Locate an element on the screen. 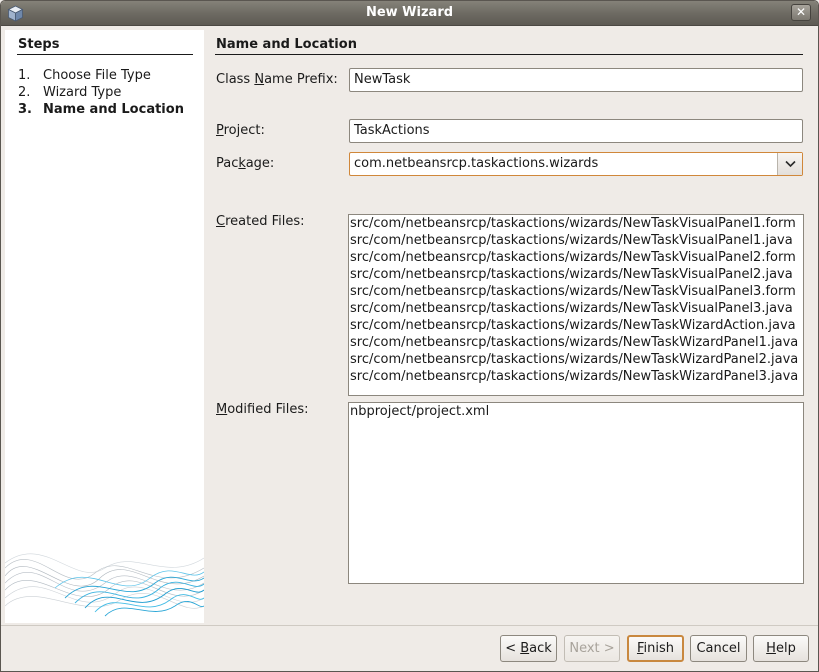  step-number: 1. is located at coordinates (24, 75).